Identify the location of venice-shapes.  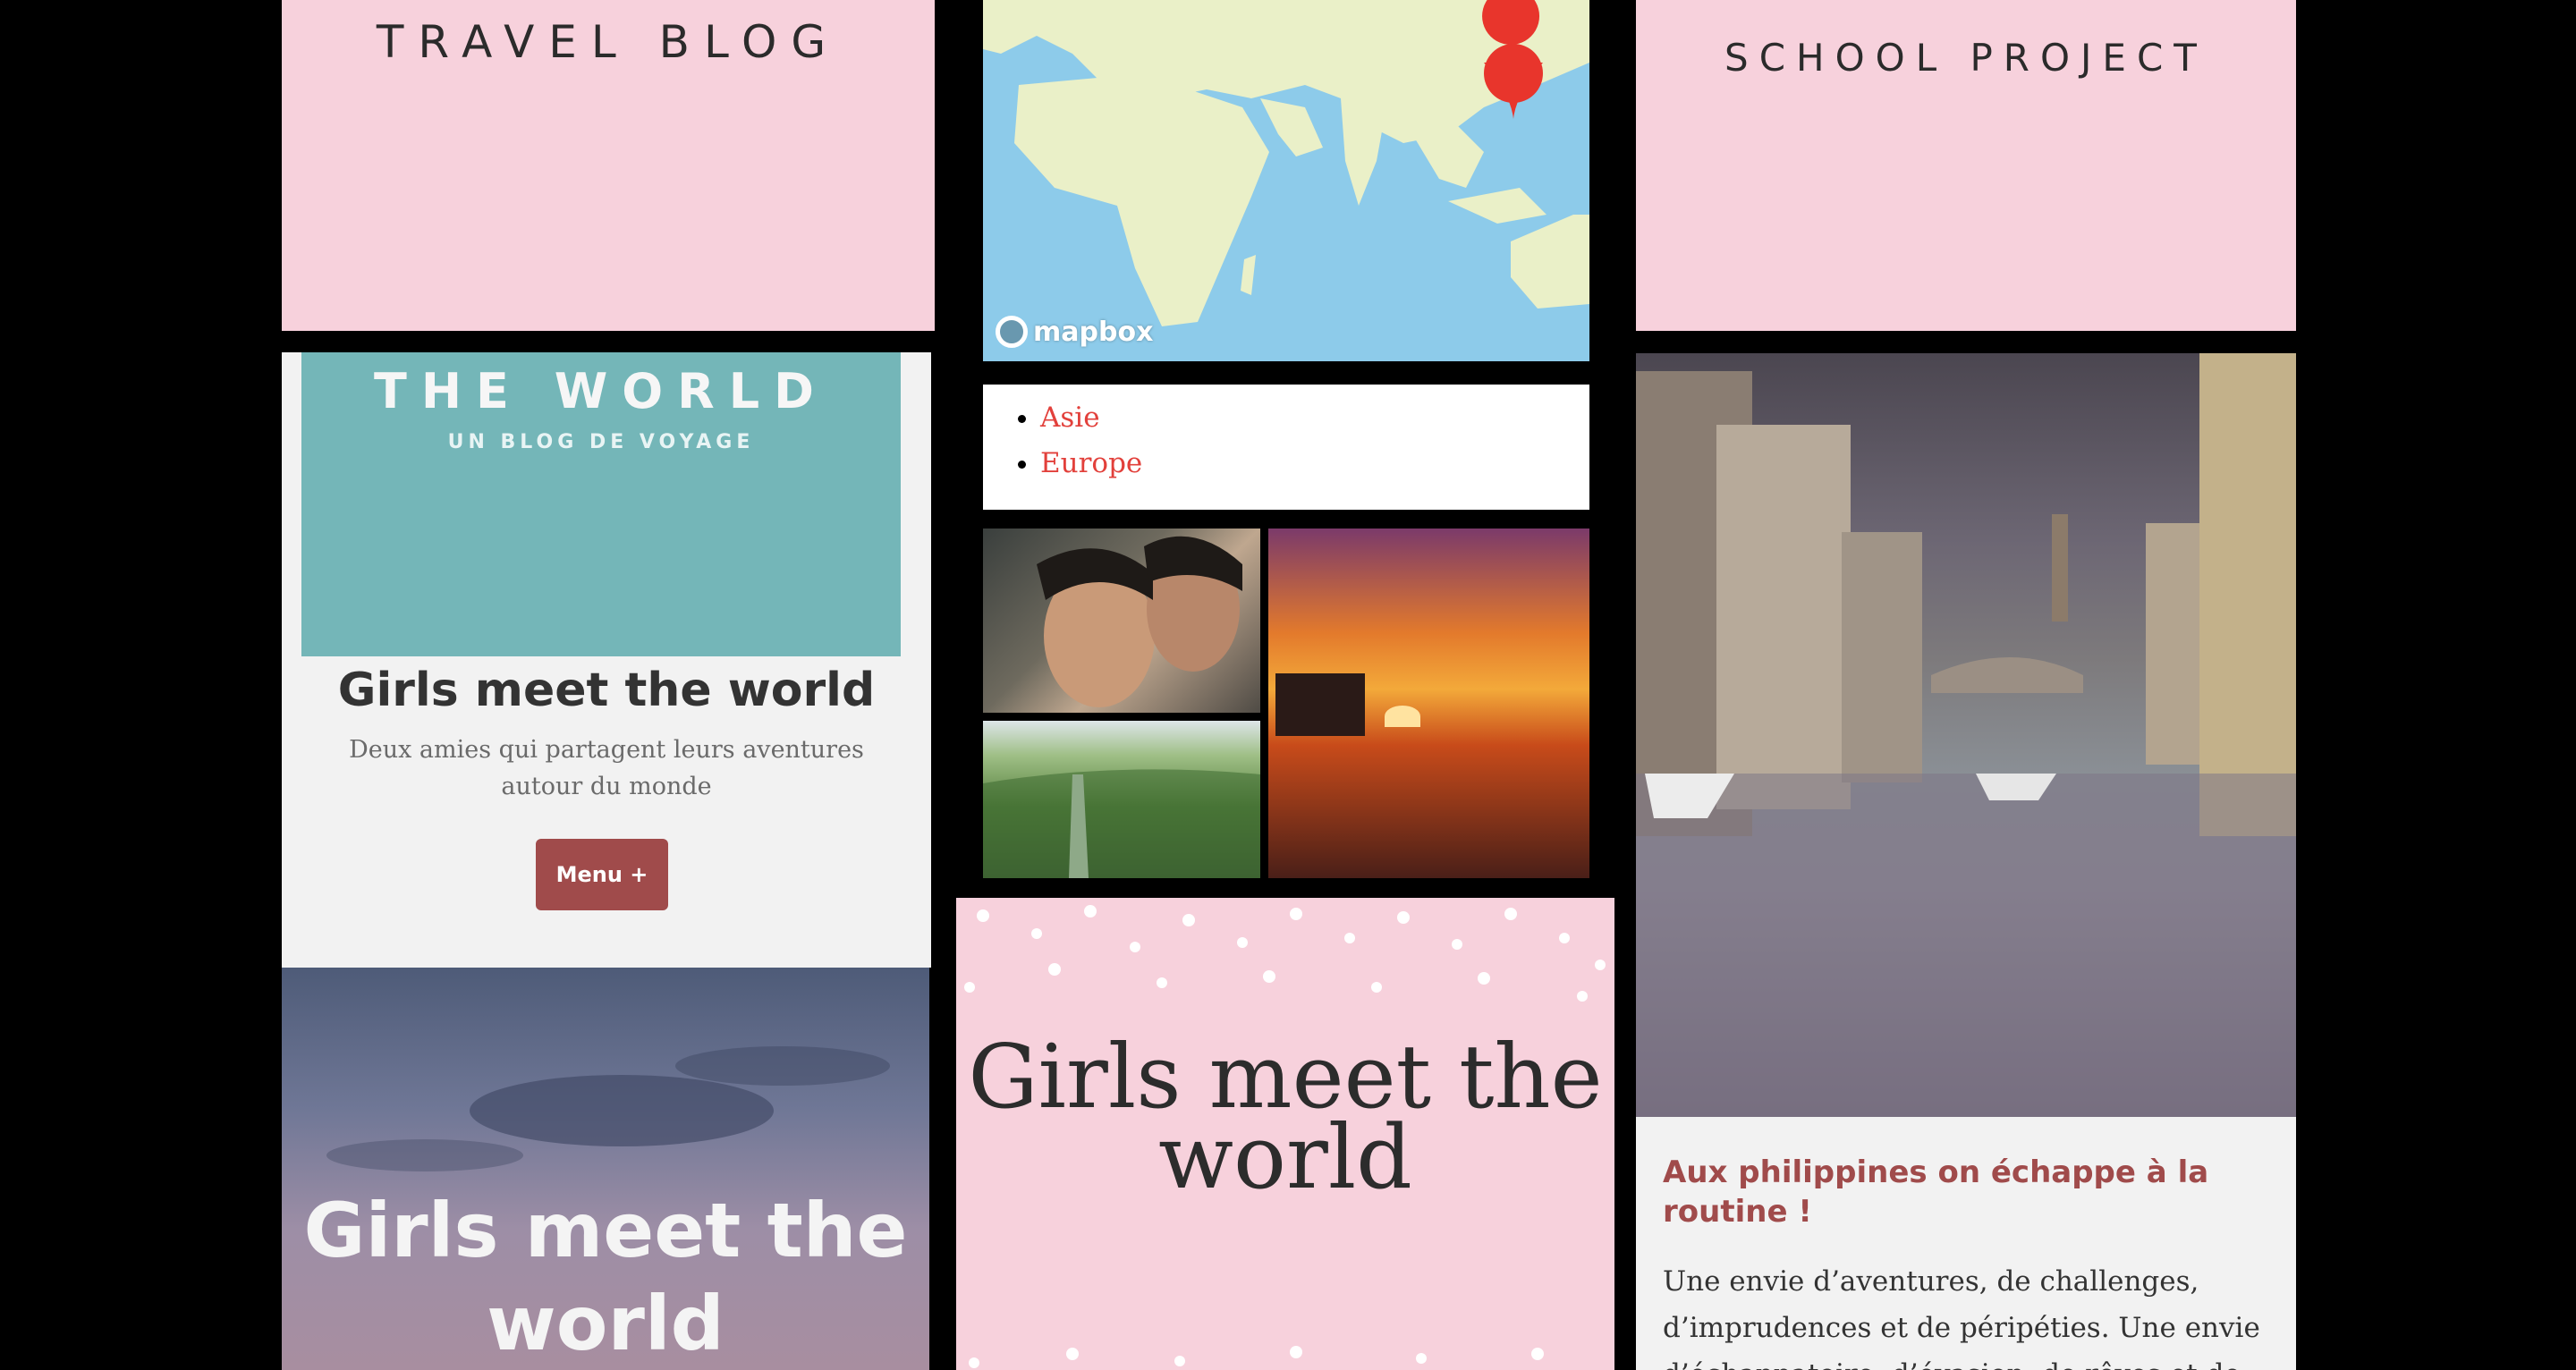
(1966, 735).